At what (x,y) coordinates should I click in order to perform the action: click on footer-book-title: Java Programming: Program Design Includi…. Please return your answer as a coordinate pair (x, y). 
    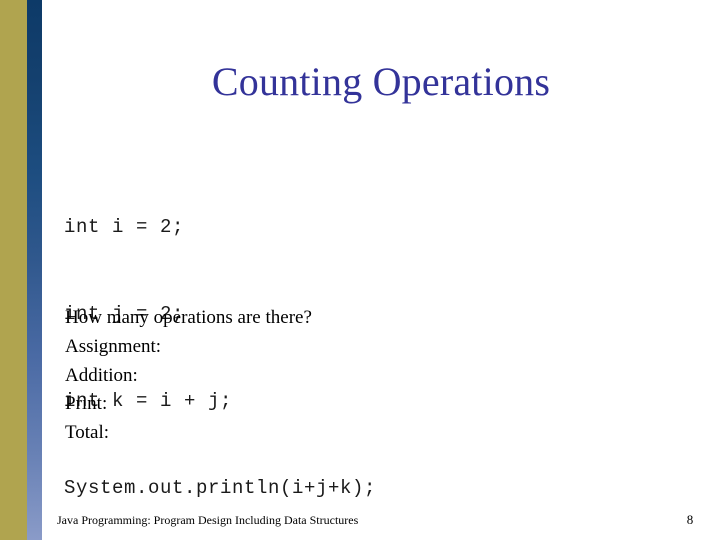
    Looking at the image, I should click on (208, 520).